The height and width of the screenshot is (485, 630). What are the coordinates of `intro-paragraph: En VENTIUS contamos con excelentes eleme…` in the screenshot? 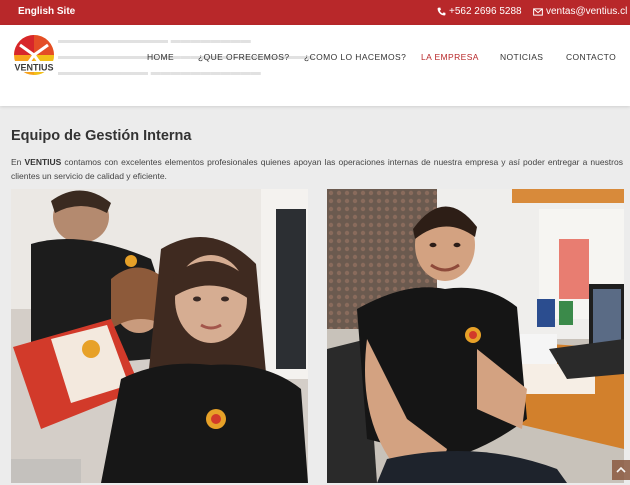 It's located at (317, 169).